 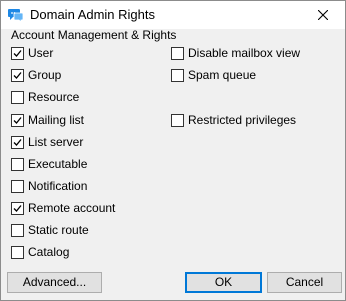 I want to click on checkbox-group-label: Group, so click(x=45, y=75).